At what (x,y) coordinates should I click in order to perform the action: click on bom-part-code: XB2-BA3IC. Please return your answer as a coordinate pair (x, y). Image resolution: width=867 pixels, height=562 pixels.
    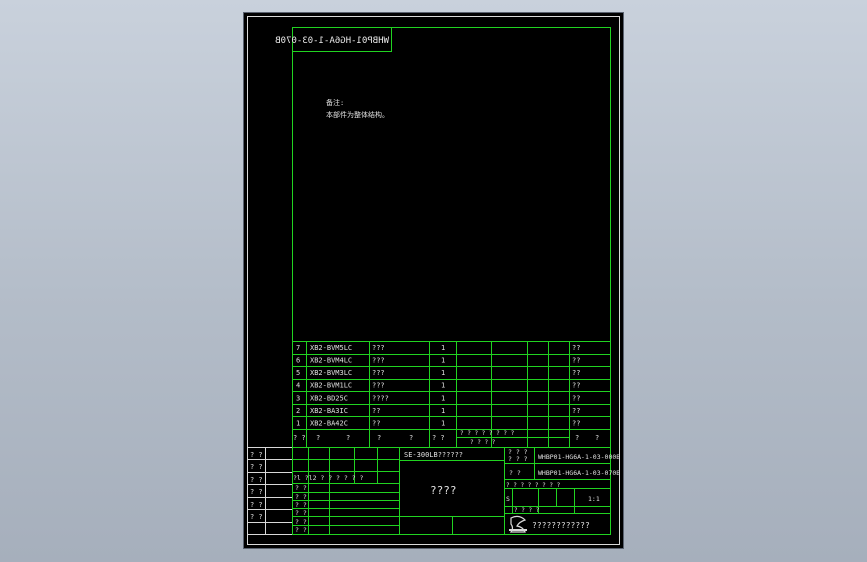
    Looking at the image, I should click on (329, 411).